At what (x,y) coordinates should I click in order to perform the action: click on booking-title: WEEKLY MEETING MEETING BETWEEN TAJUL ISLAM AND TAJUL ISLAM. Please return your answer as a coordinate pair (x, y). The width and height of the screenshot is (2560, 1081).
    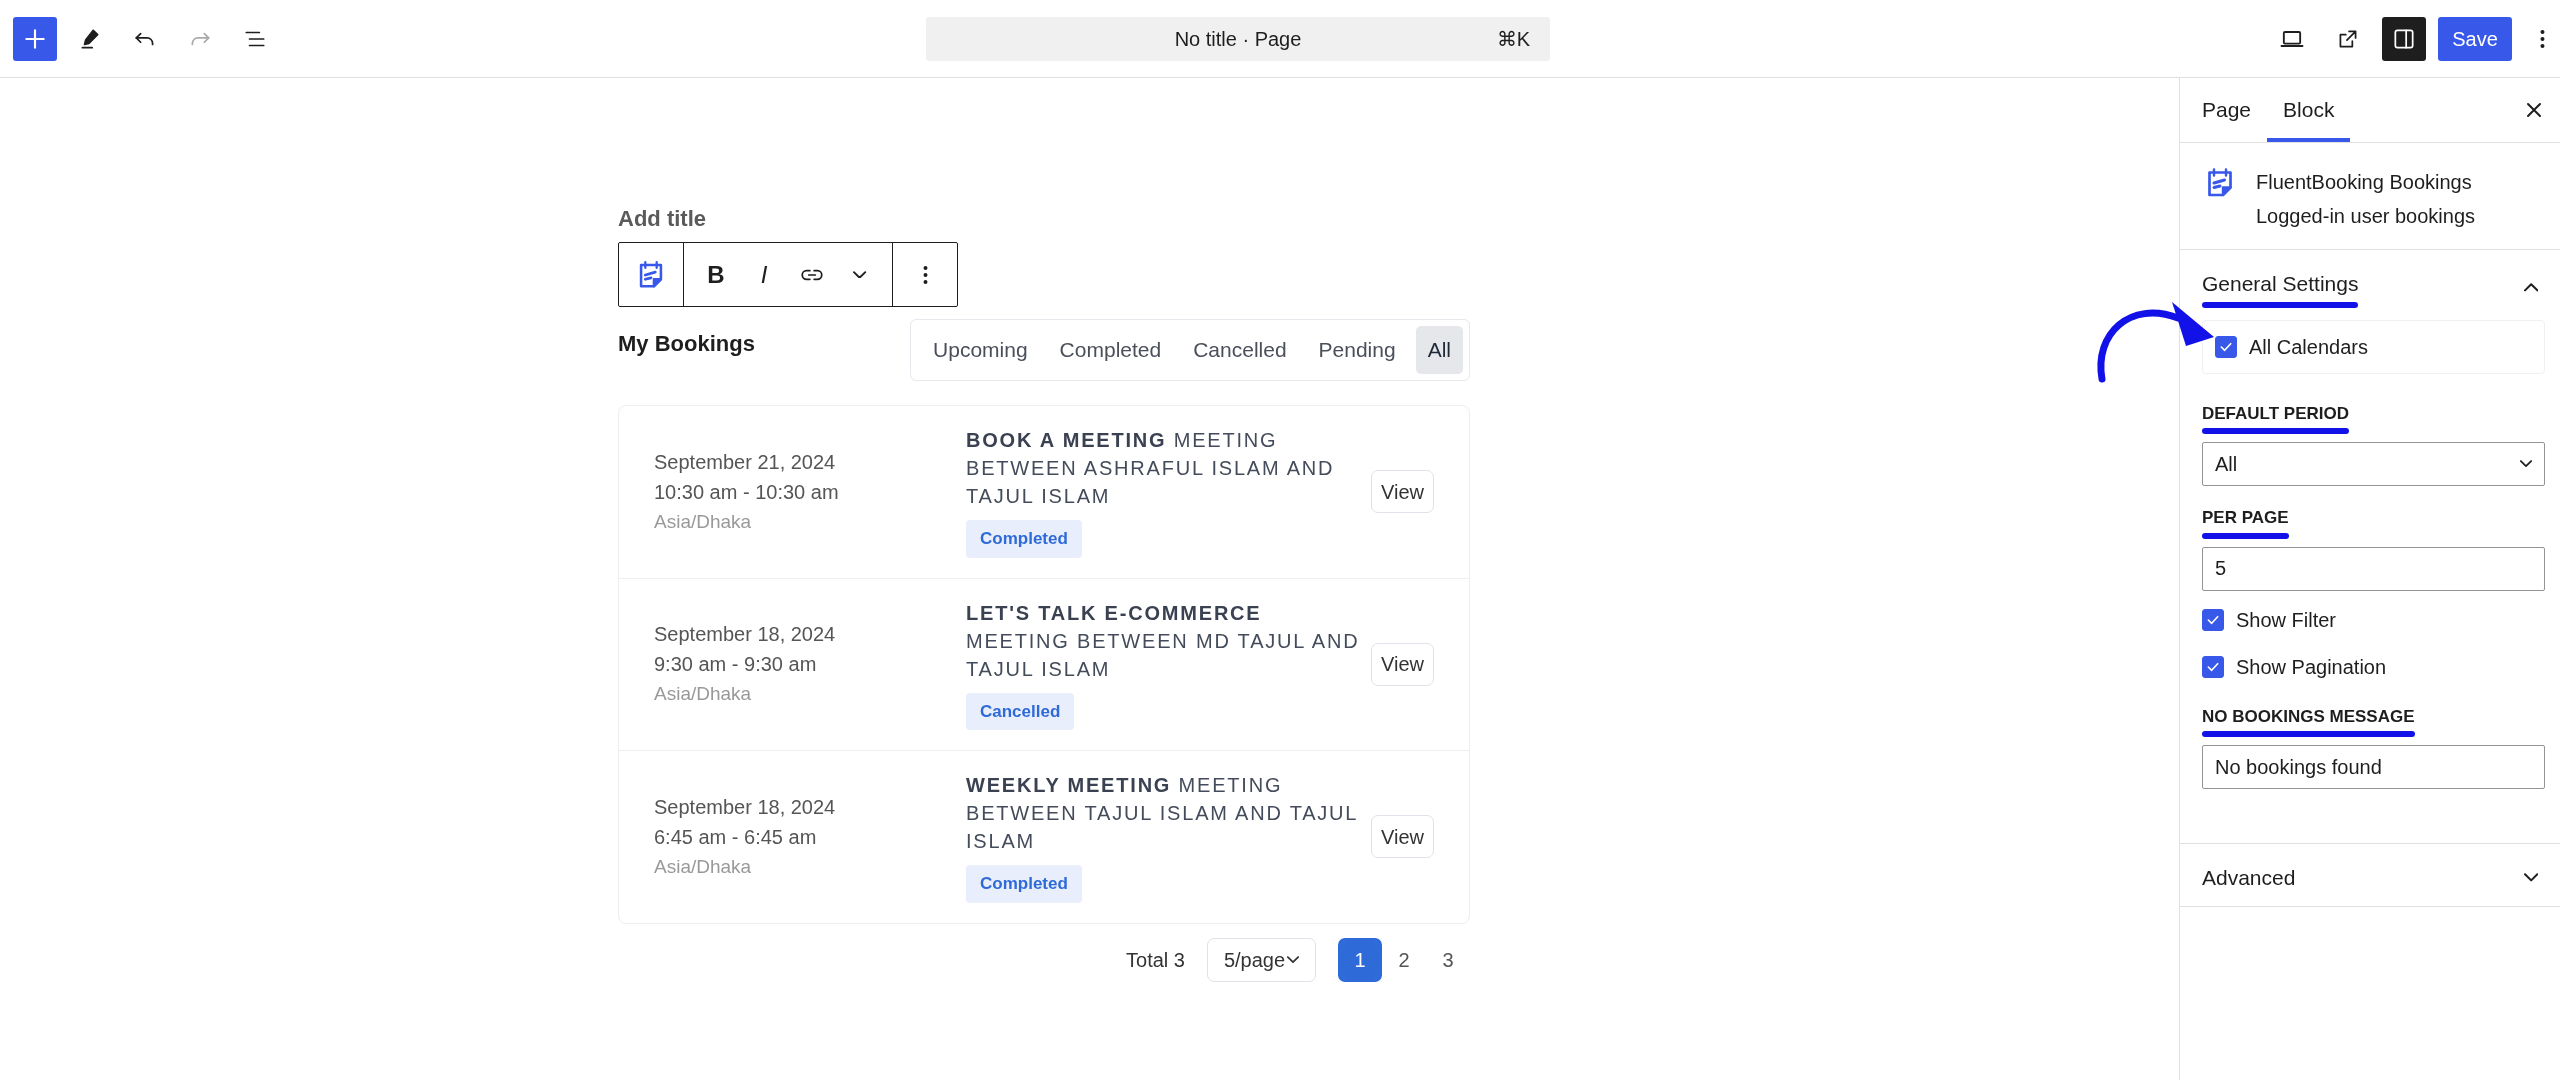
    Looking at the image, I should click on (1162, 813).